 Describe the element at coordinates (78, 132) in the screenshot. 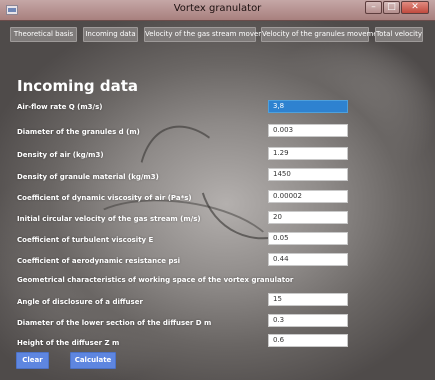

I see `field-label: Diameter of the granules d (m)` at that location.